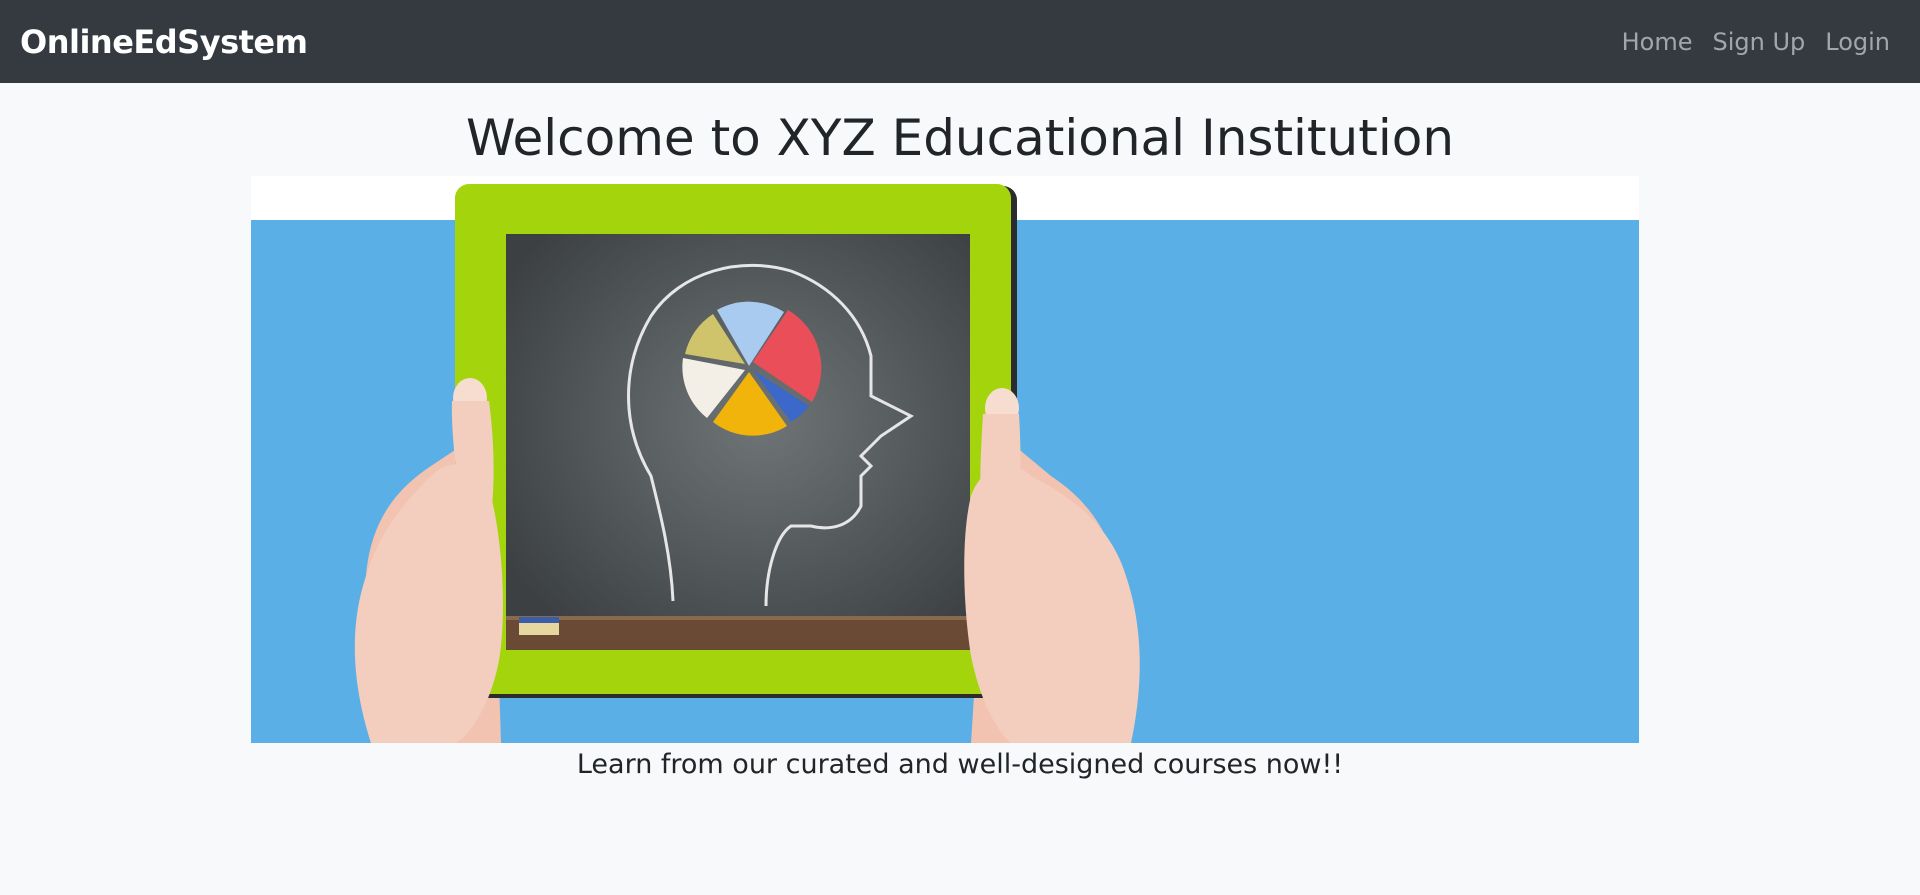 The width and height of the screenshot is (1920, 895). I want to click on nav-links: Home Sign Up Login, so click(1756, 42).